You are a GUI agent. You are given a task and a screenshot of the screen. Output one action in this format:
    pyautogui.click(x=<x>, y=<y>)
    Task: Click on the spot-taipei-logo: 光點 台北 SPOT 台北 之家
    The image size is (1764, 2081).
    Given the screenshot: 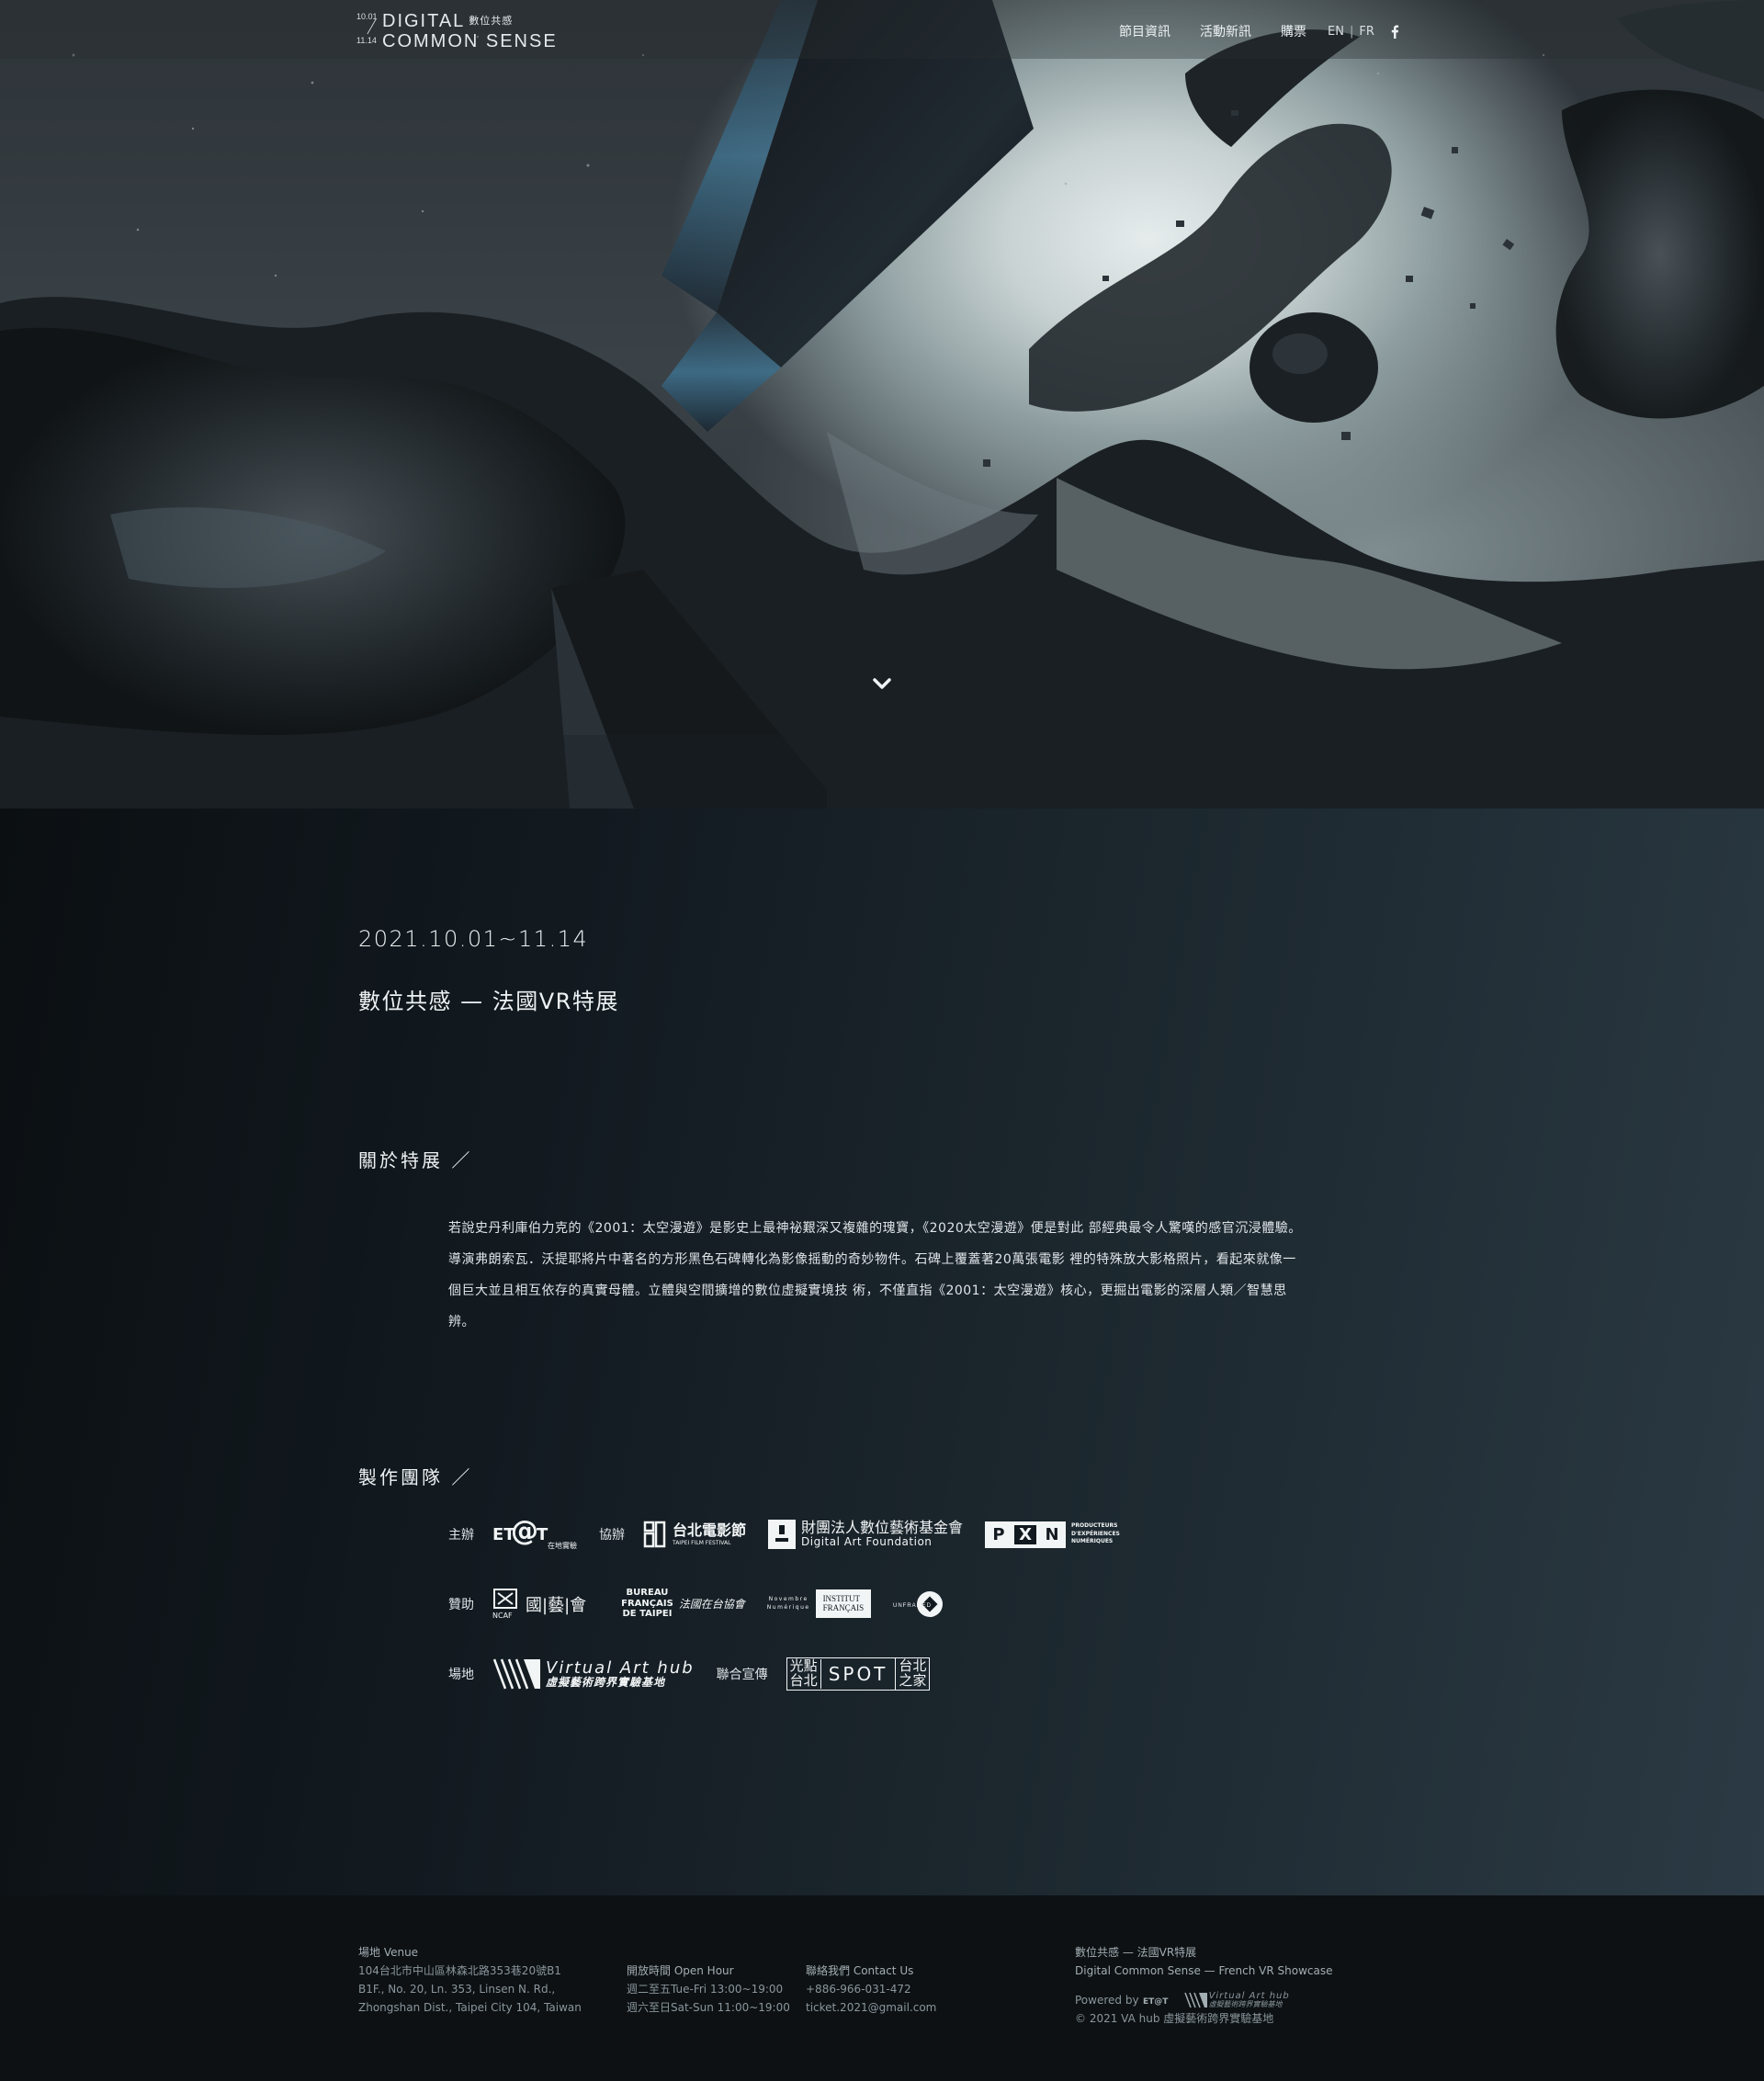 What is the action you would take?
    pyautogui.click(x=859, y=1674)
    